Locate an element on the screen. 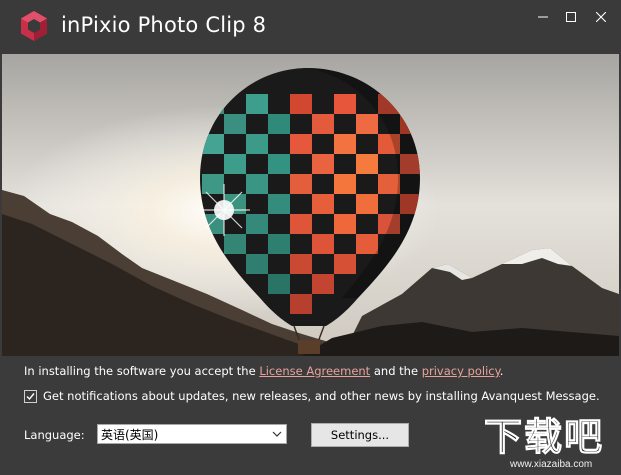 Image resolution: width=621 pixels, height=475 pixels. language-select: 英语(英国) is located at coordinates (192, 434).